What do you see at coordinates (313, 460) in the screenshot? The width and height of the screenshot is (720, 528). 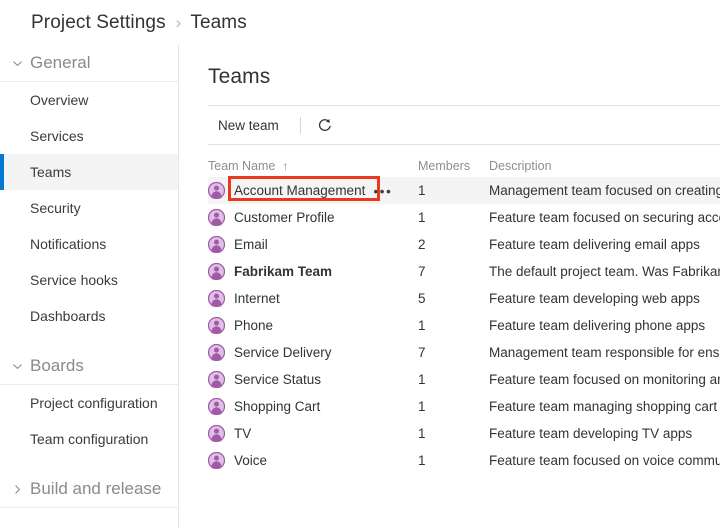 I see `cell-team-name: Voice` at bounding box center [313, 460].